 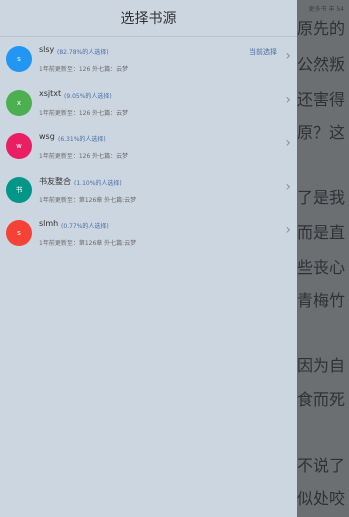 I want to click on source-avatar: w, so click(x=19, y=146).